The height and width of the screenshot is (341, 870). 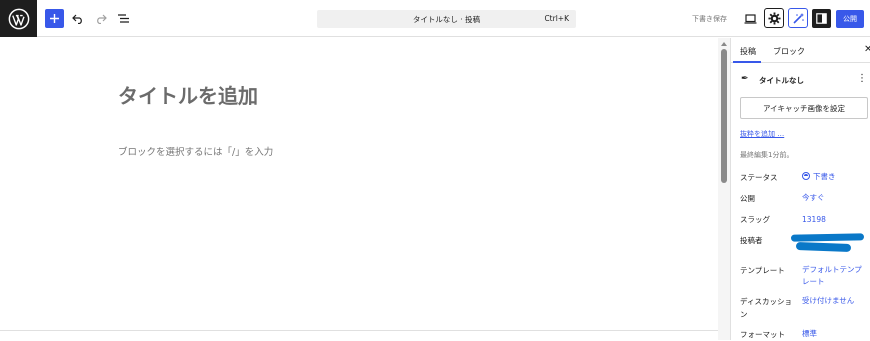 What do you see at coordinates (709, 19) in the screenshot?
I see `save-draft-button: 下書き保存` at bounding box center [709, 19].